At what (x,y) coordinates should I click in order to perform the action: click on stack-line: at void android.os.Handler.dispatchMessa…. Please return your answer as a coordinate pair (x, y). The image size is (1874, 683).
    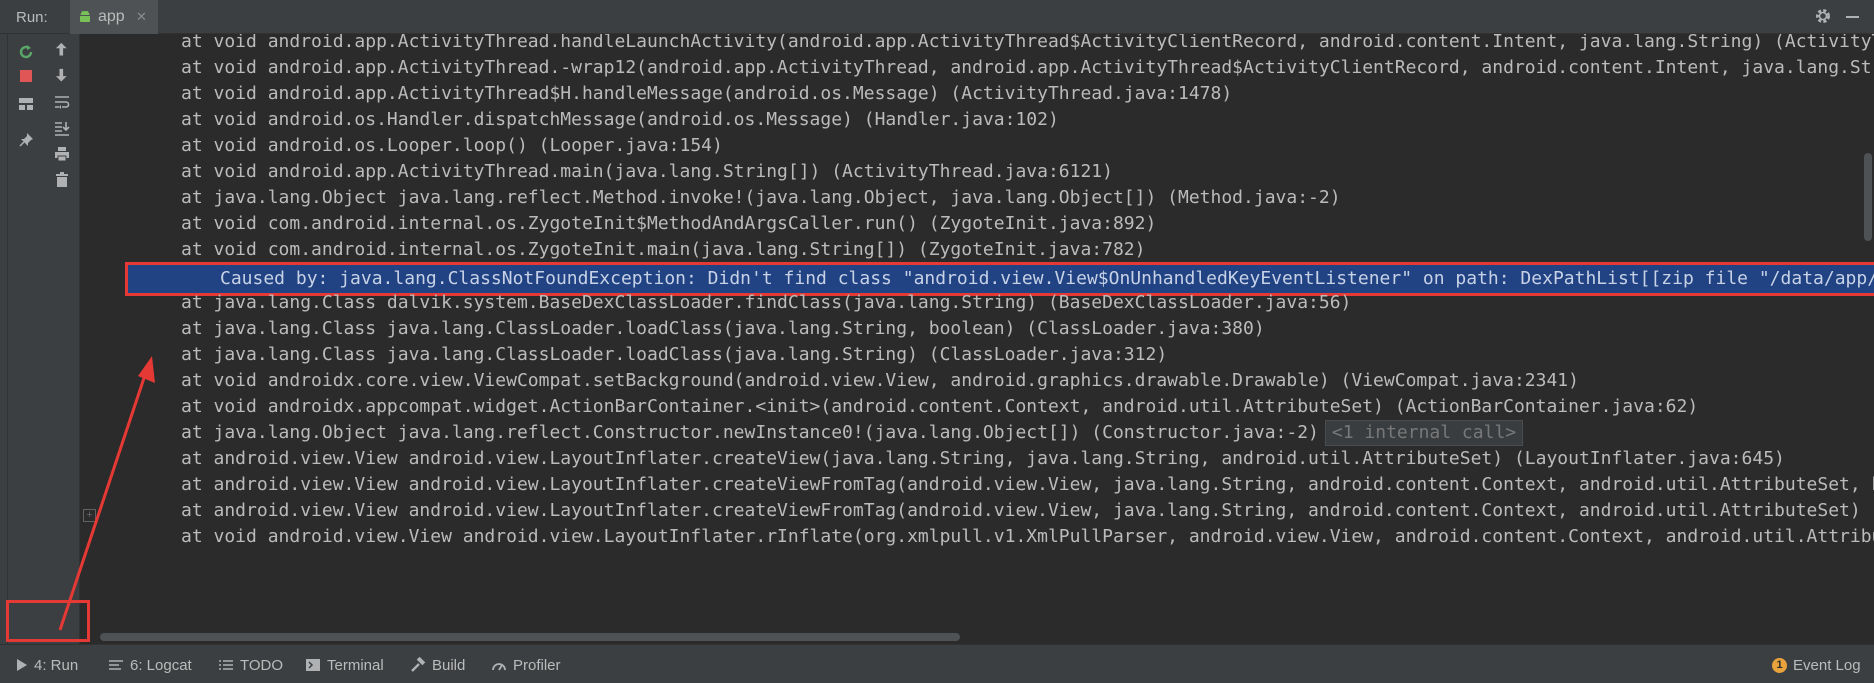
    Looking at the image, I should click on (620, 119).